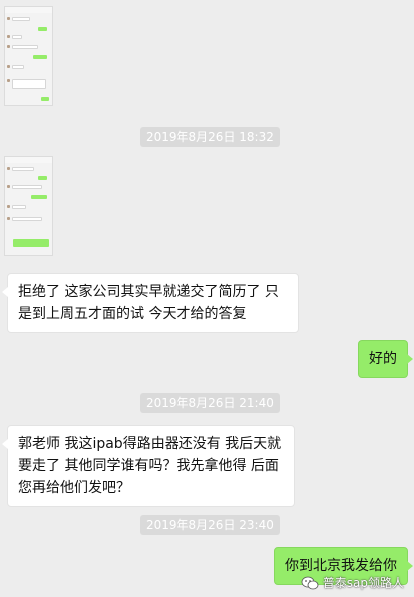 This screenshot has height=597, width=414. I want to click on timestamp: 2019年8月26日 23:40, so click(210, 525).